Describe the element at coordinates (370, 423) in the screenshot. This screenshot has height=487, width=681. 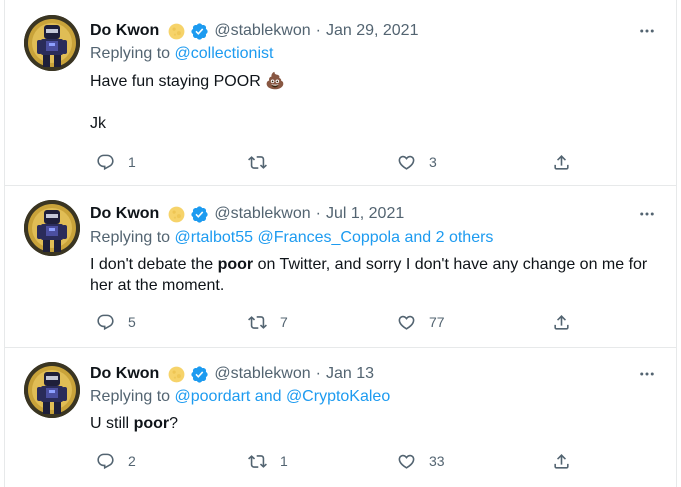
I see `tweet-text: U still poor?` at that location.